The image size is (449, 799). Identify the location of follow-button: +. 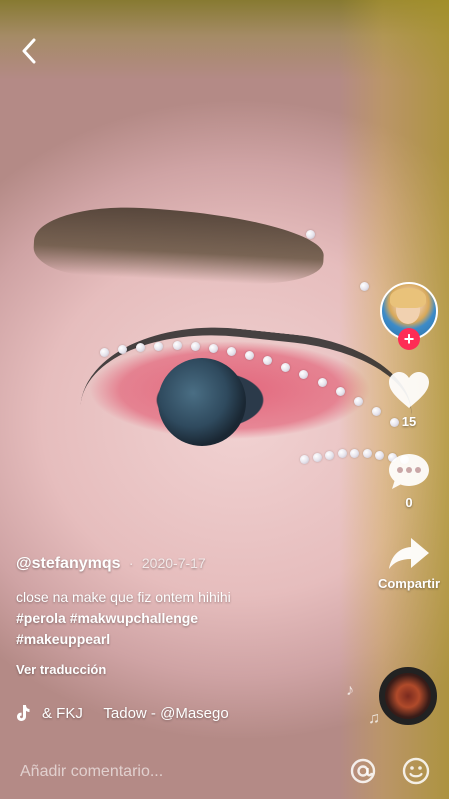
(409, 339).